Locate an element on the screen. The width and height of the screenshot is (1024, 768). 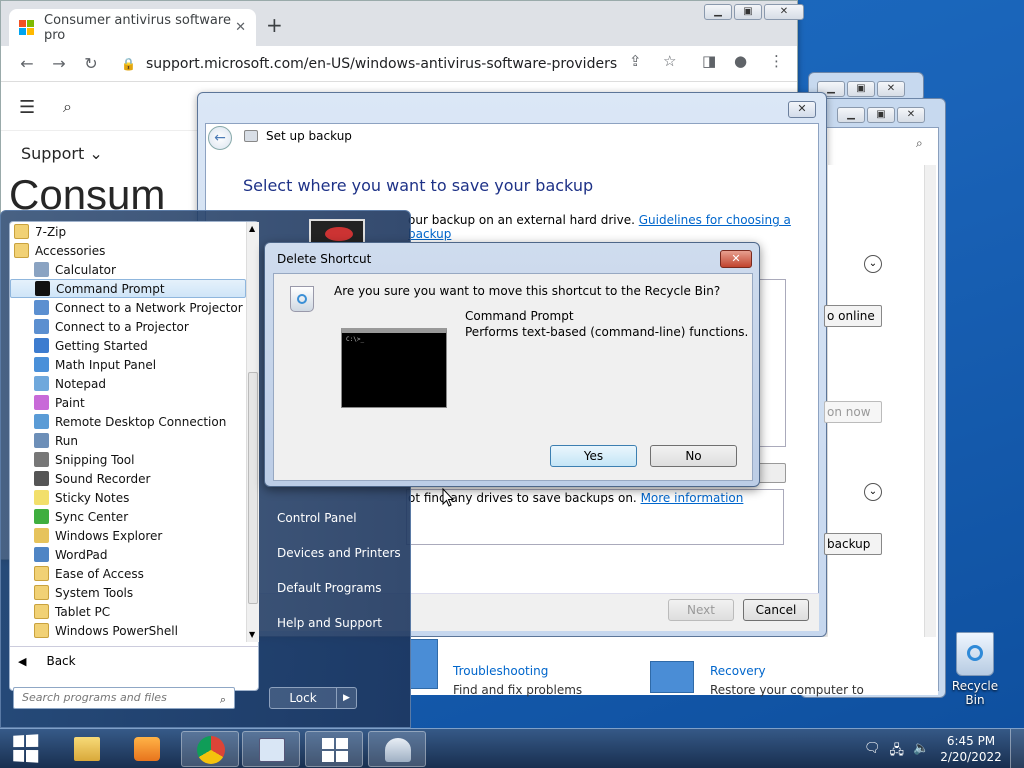
cancel-button: Cancel is located at coordinates (776, 610).